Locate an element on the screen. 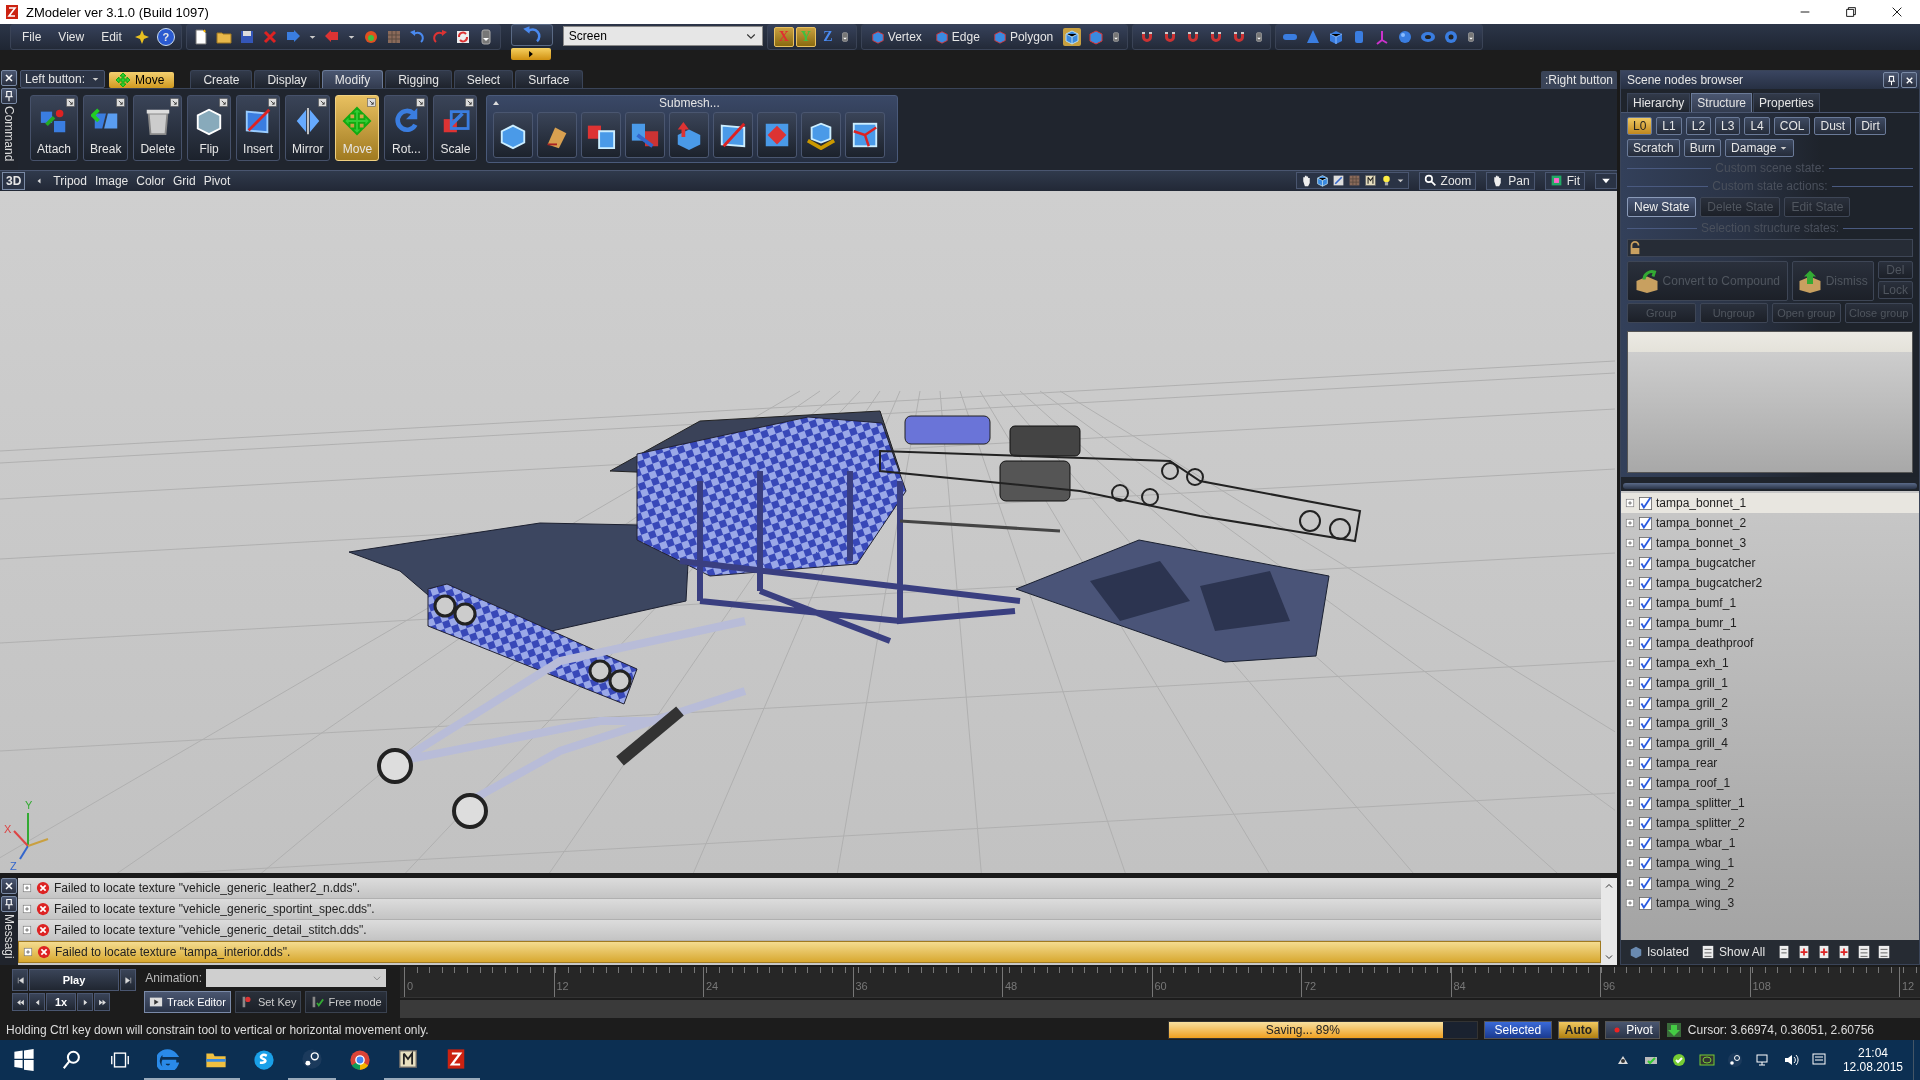 The height and width of the screenshot is (1080, 1920). selection-mode-button: Edge is located at coordinates (957, 37).